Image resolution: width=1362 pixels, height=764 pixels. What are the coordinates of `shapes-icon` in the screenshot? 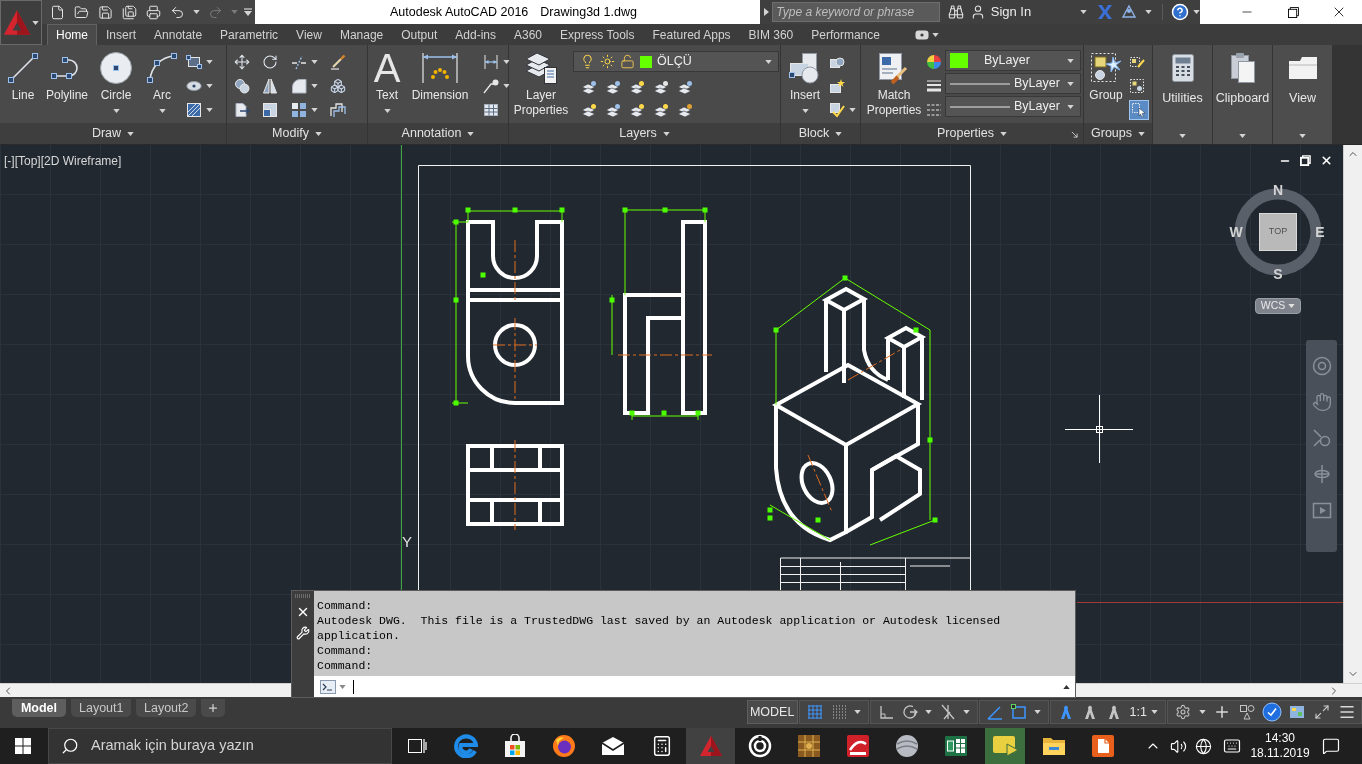 It's located at (1246, 712).